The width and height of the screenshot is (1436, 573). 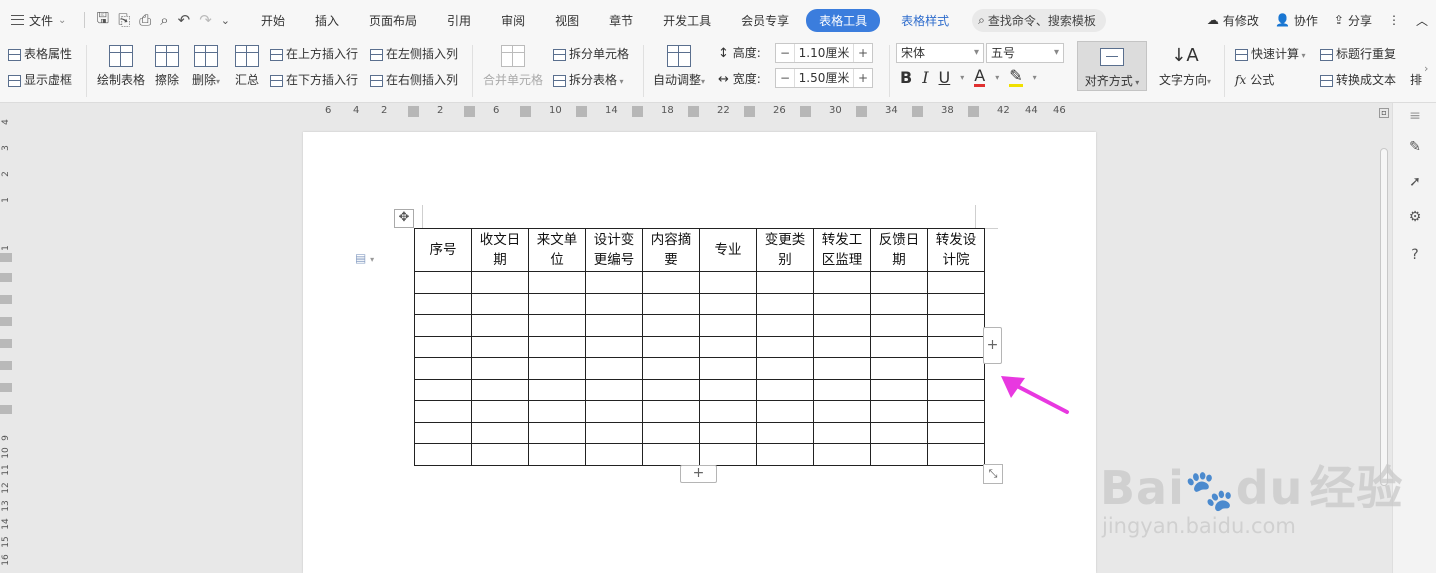 I want to click on sort-button: 排, so click(x=1416, y=79).